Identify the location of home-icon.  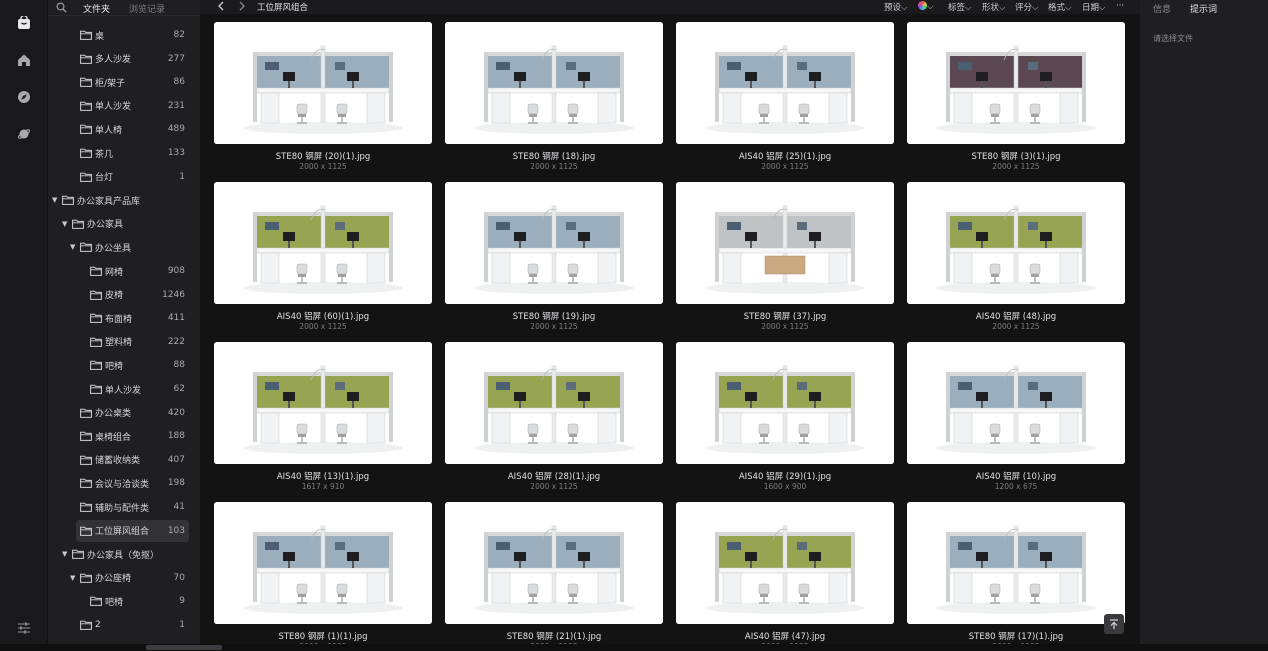
(24, 60).